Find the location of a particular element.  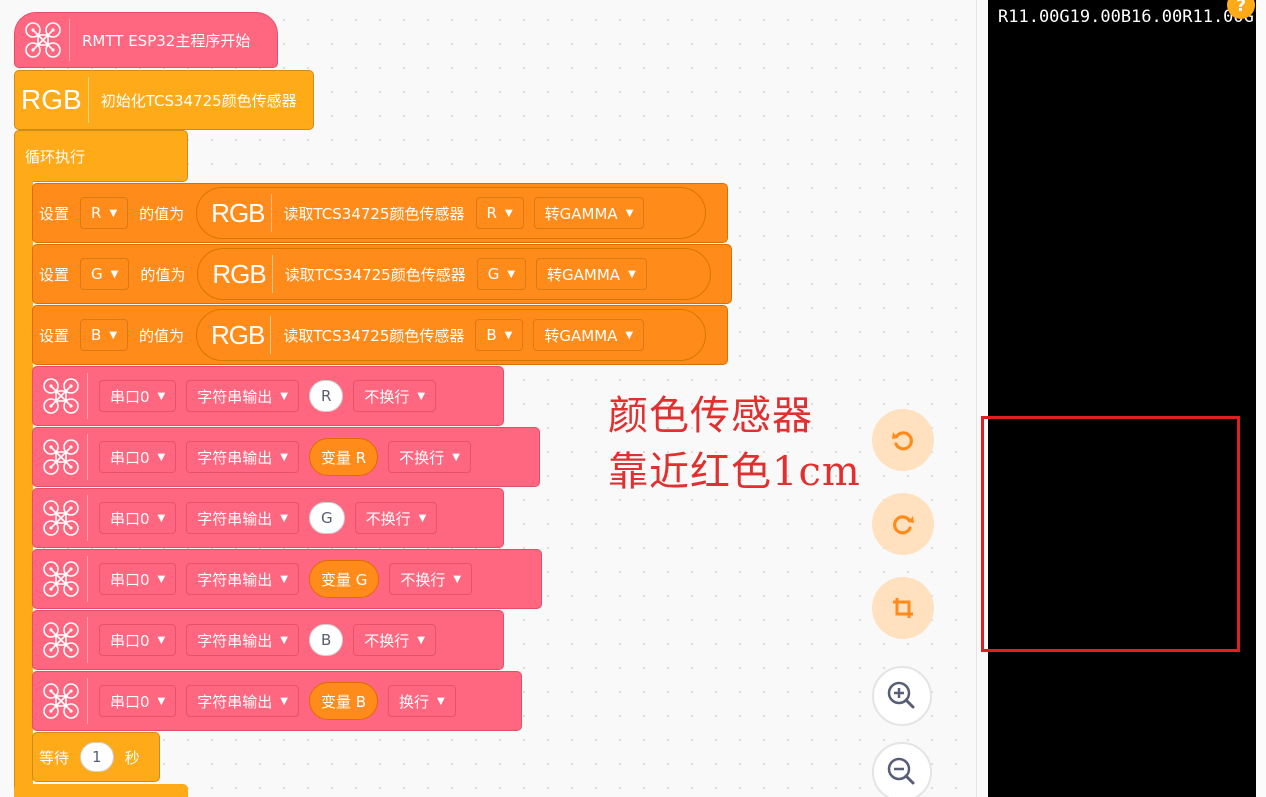

text-input: R is located at coordinates (326, 396).